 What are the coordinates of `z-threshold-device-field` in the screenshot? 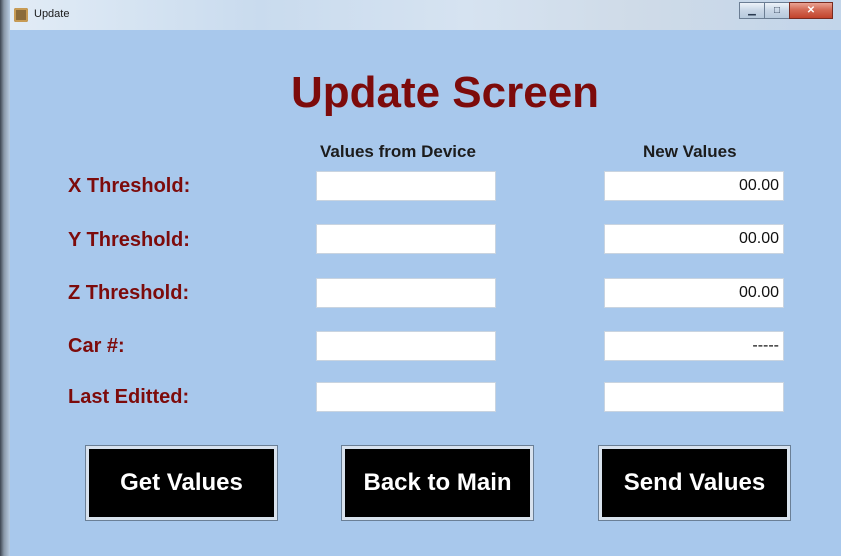 It's located at (406, 293).